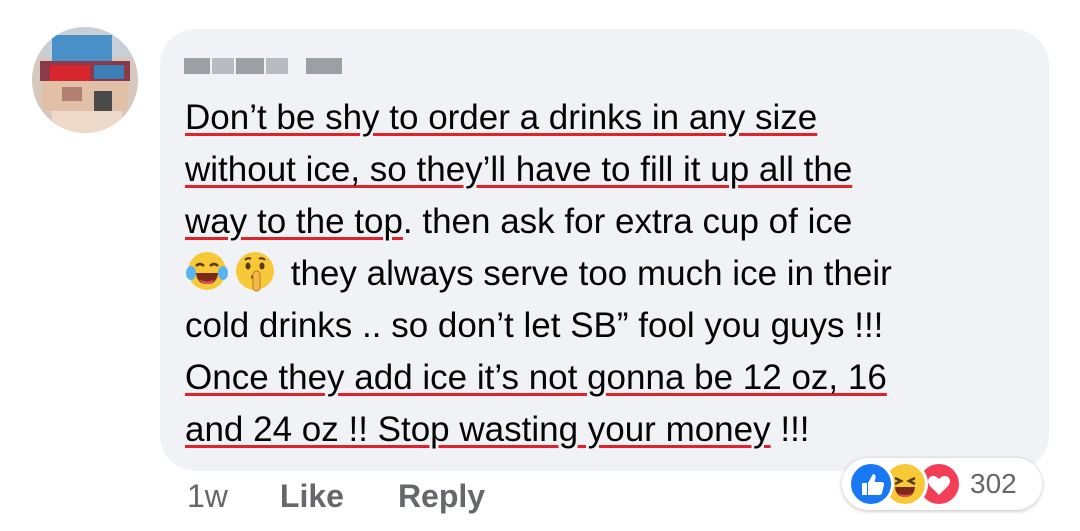 Image resolution: width=1080 pixels, height=531 pixels. Describe the element at coordinates (294, 221) in the screenshot. I see `underlined-text: way to the top` at that location.